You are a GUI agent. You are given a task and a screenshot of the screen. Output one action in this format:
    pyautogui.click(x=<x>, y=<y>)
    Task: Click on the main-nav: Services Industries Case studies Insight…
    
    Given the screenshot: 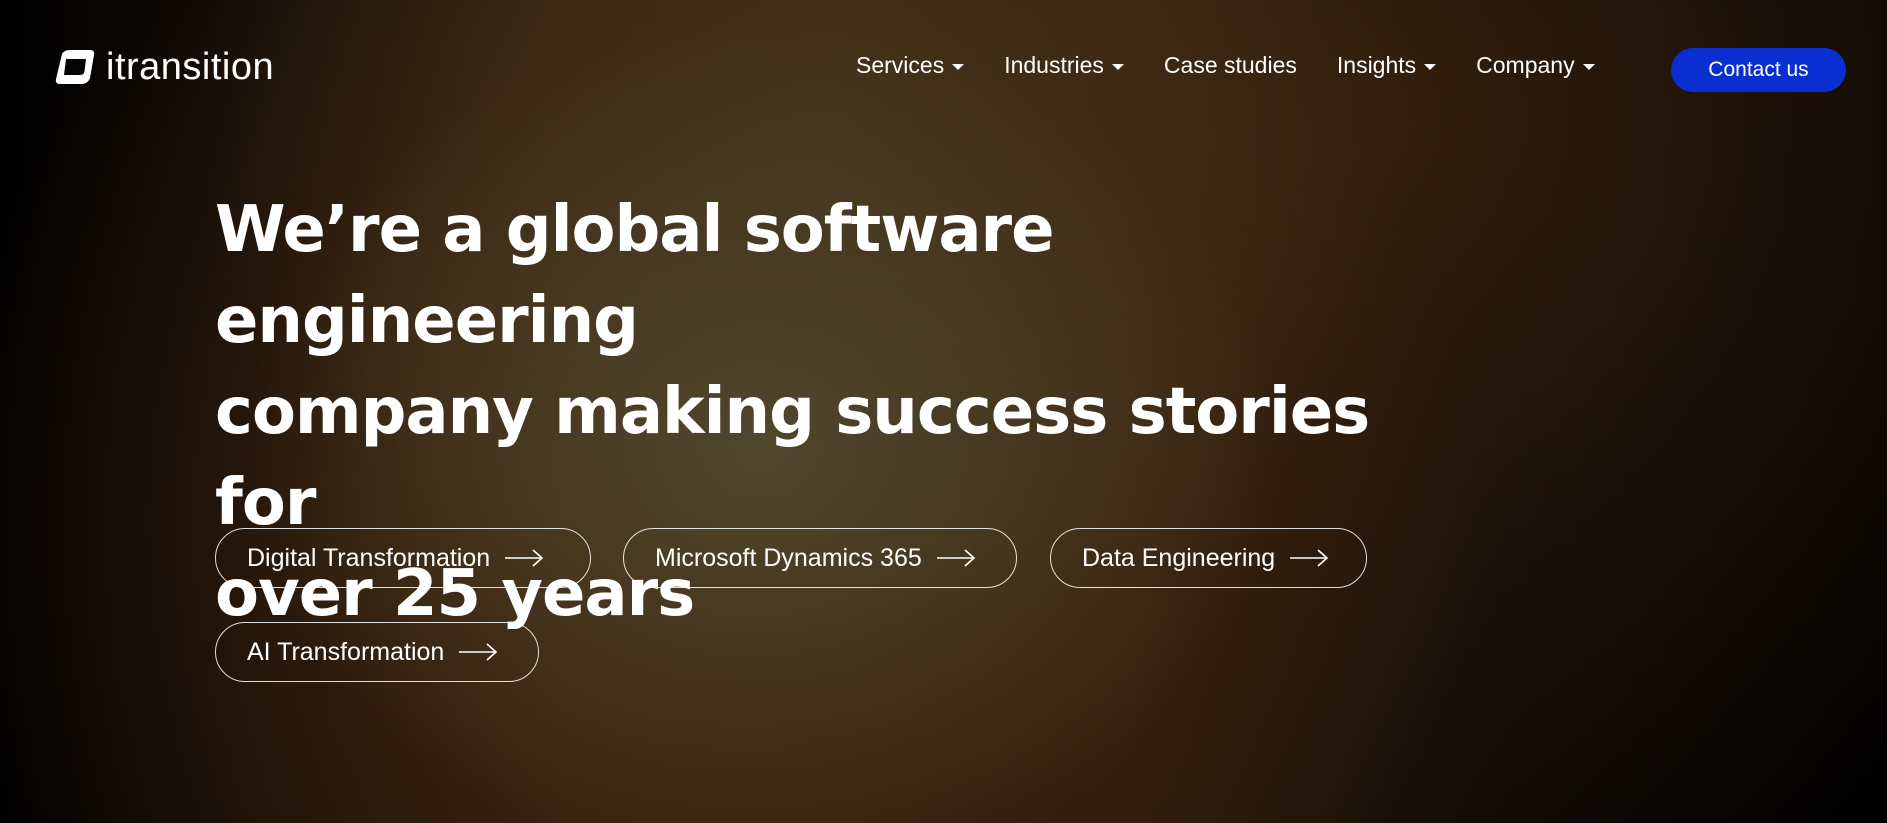 What is the action you would take?
    pyautogui.click(x=1225, y=65)
    